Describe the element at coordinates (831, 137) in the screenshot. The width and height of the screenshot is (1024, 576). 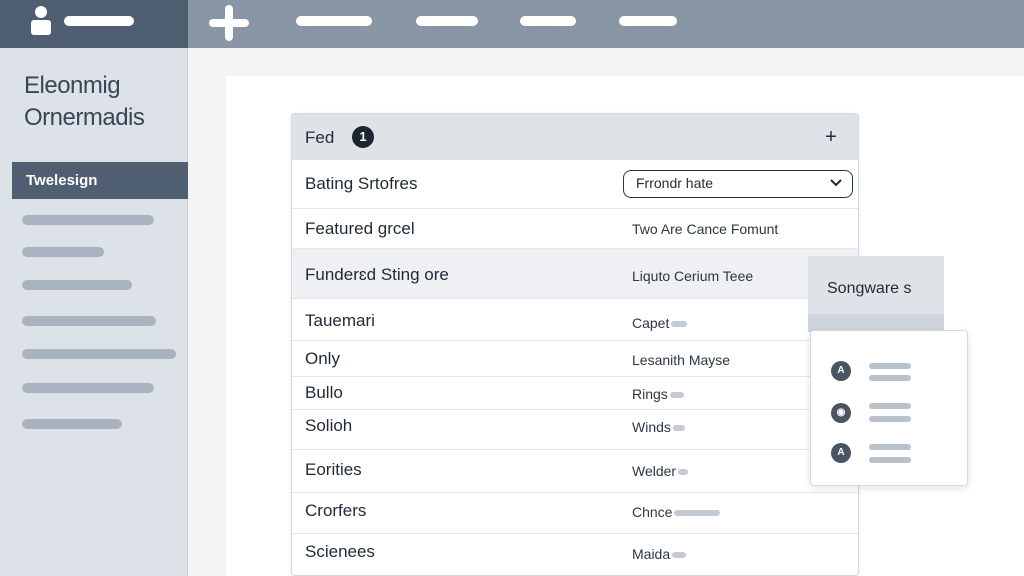
I see `add-button: +` at that location.